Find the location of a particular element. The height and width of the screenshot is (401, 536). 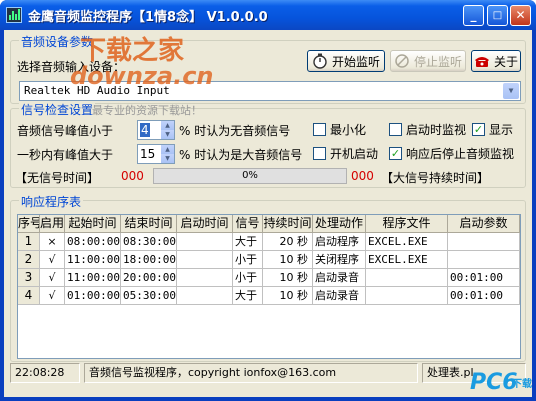

table-cell: 20:00:00 is located at coordinates (149, 278).